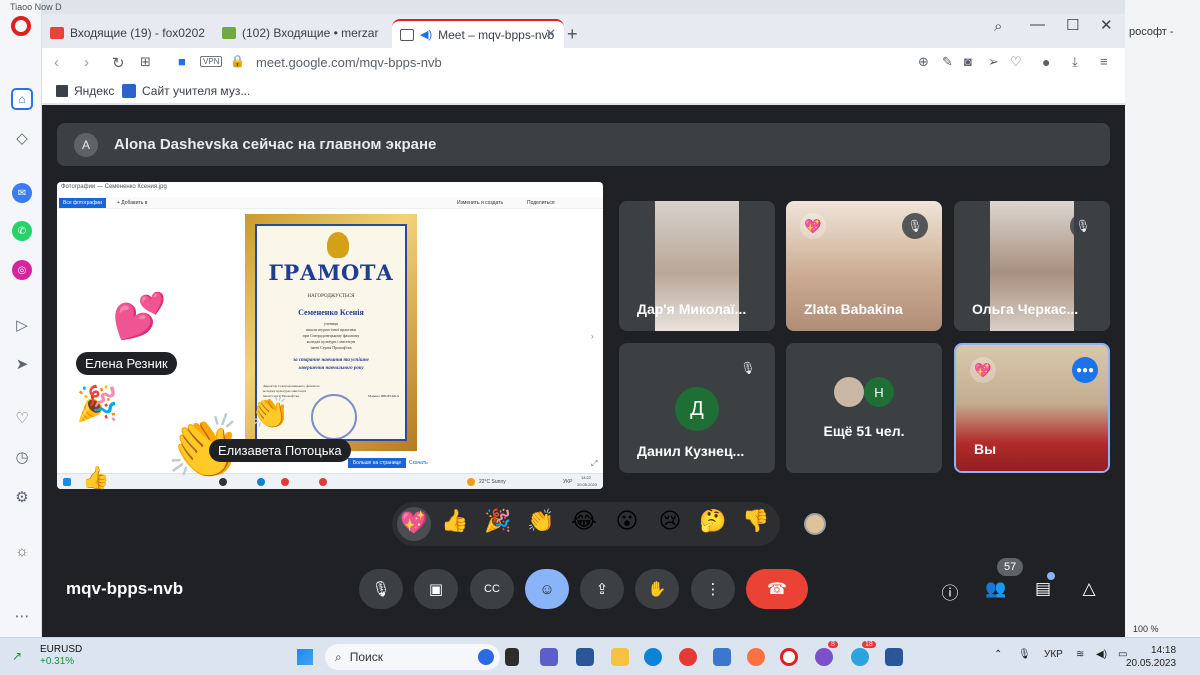 Image resolution: width=1200 pixels, height=675 pixels. I want to click on stock-widget: ↗ EURUSD +0.31%, so click(47, 656).